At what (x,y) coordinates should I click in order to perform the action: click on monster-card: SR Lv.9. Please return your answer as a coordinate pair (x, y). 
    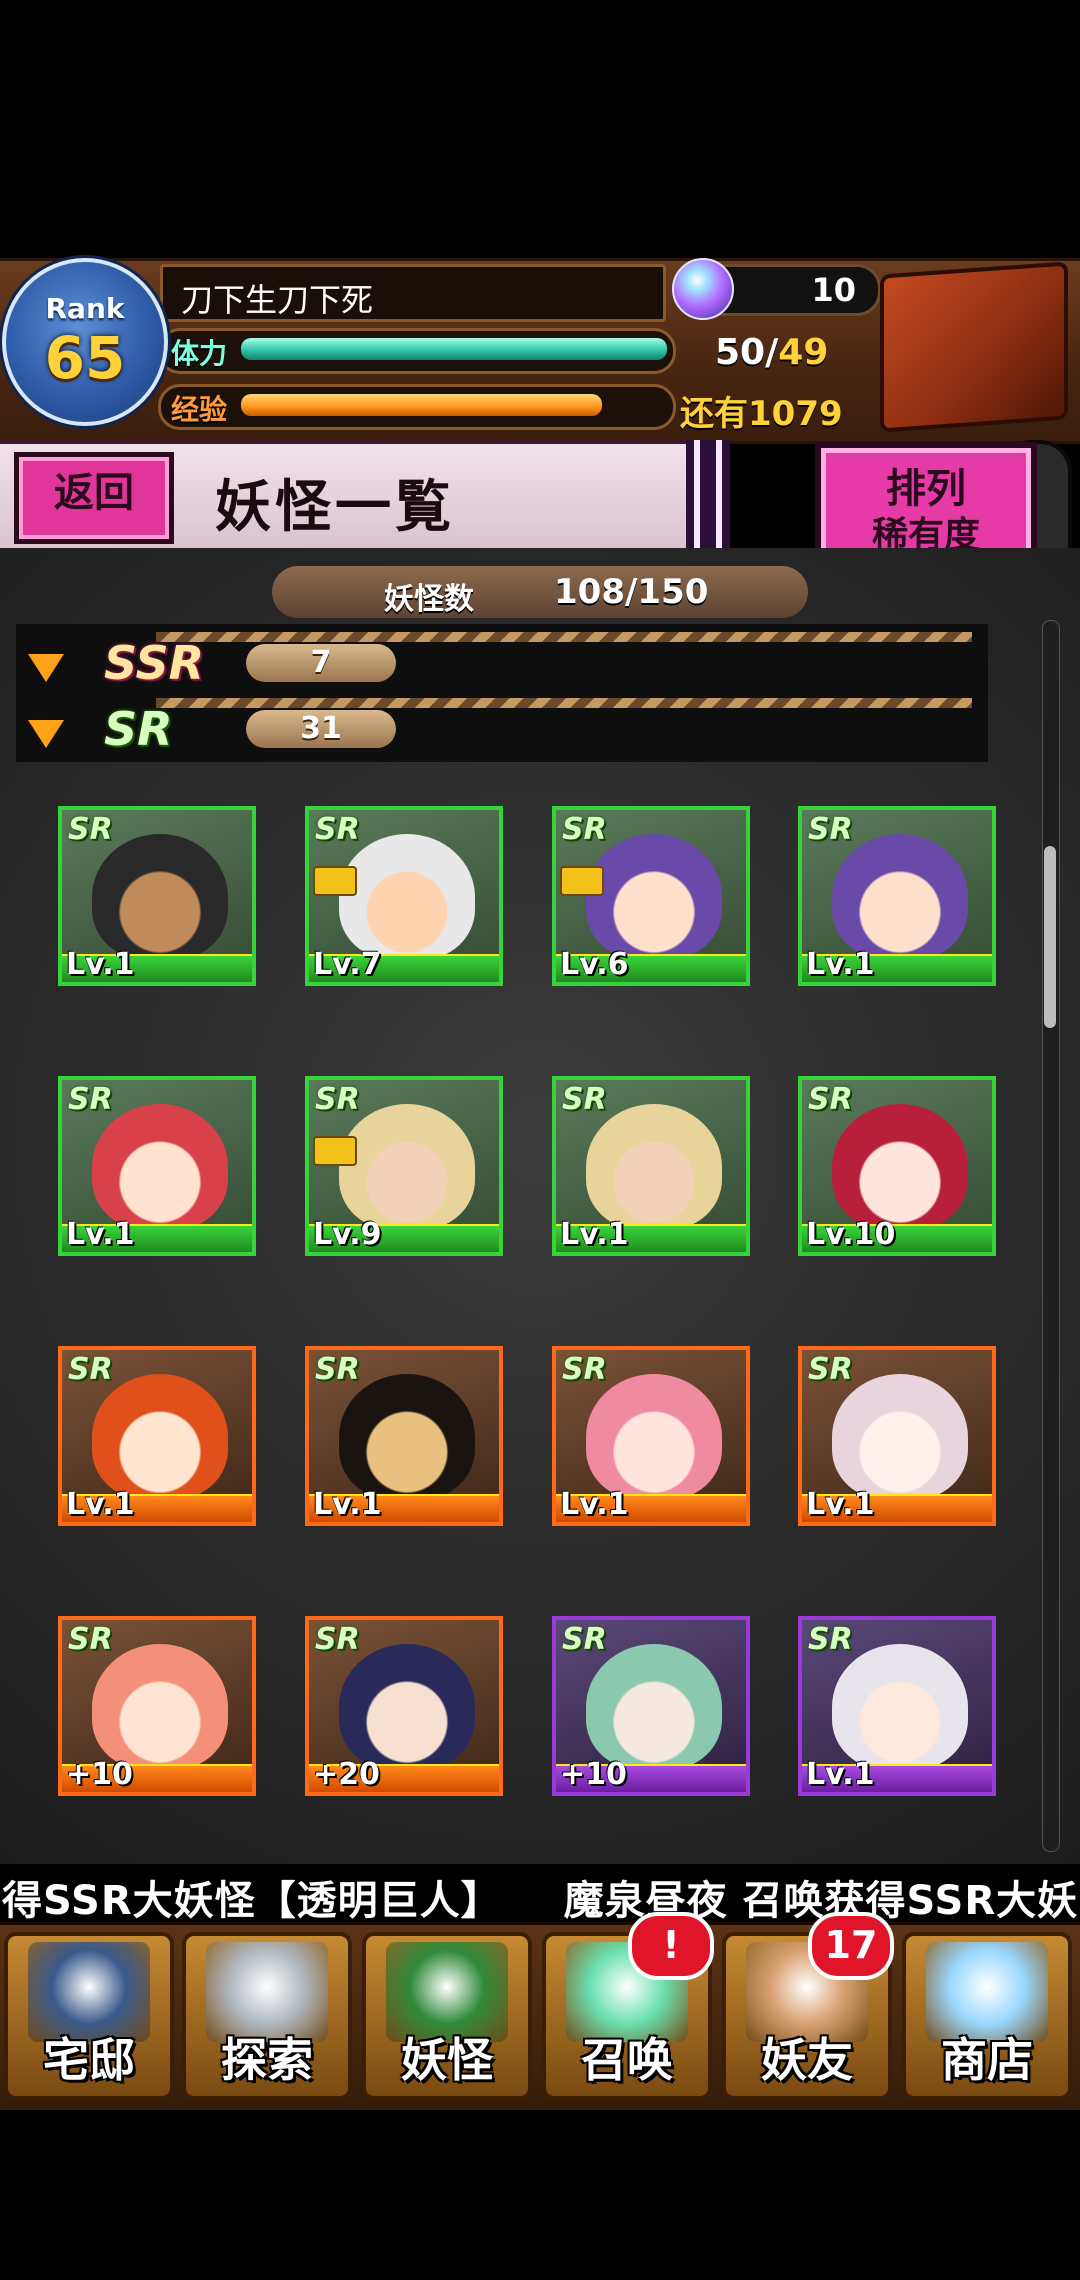
    Looking at the image, I should click on (404, 1166).